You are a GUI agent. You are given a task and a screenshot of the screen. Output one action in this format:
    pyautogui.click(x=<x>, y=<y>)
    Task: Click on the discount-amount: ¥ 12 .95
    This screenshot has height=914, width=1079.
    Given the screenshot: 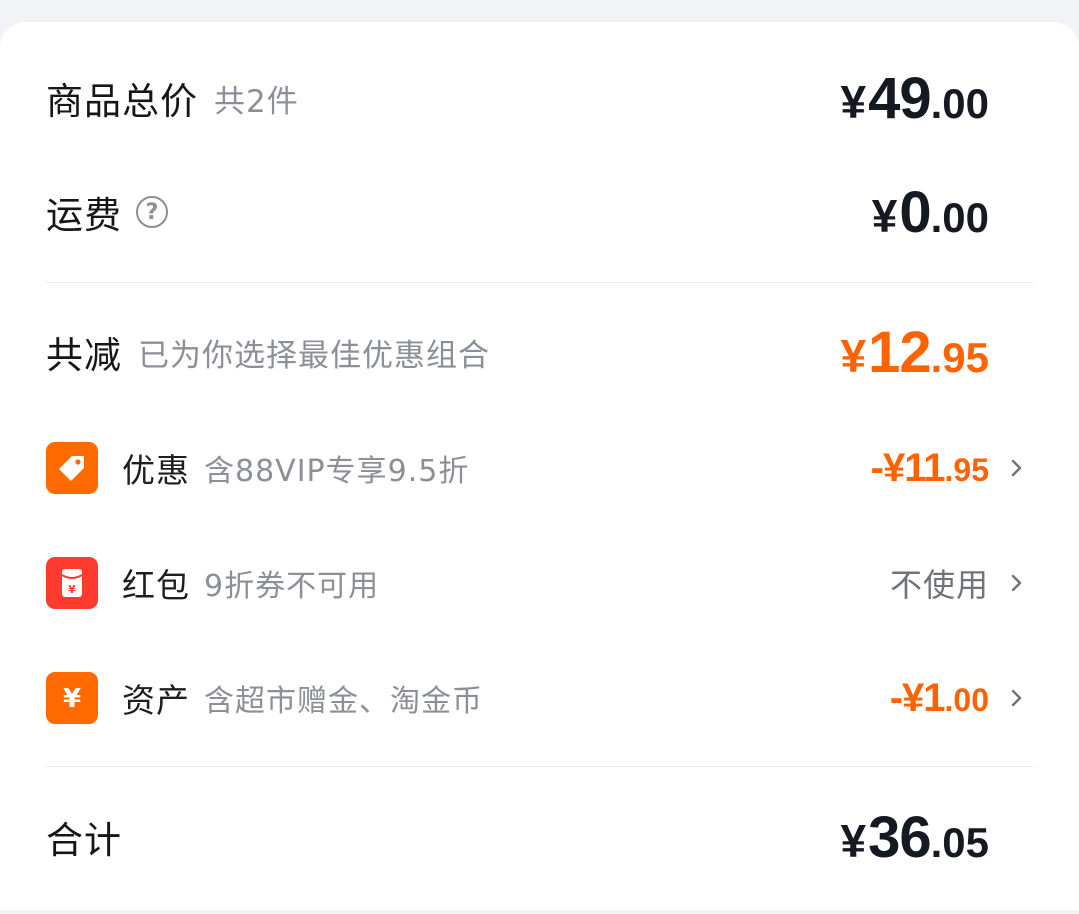 What is the action you would take?
    pyautogui.click(x=937, y=352)
    